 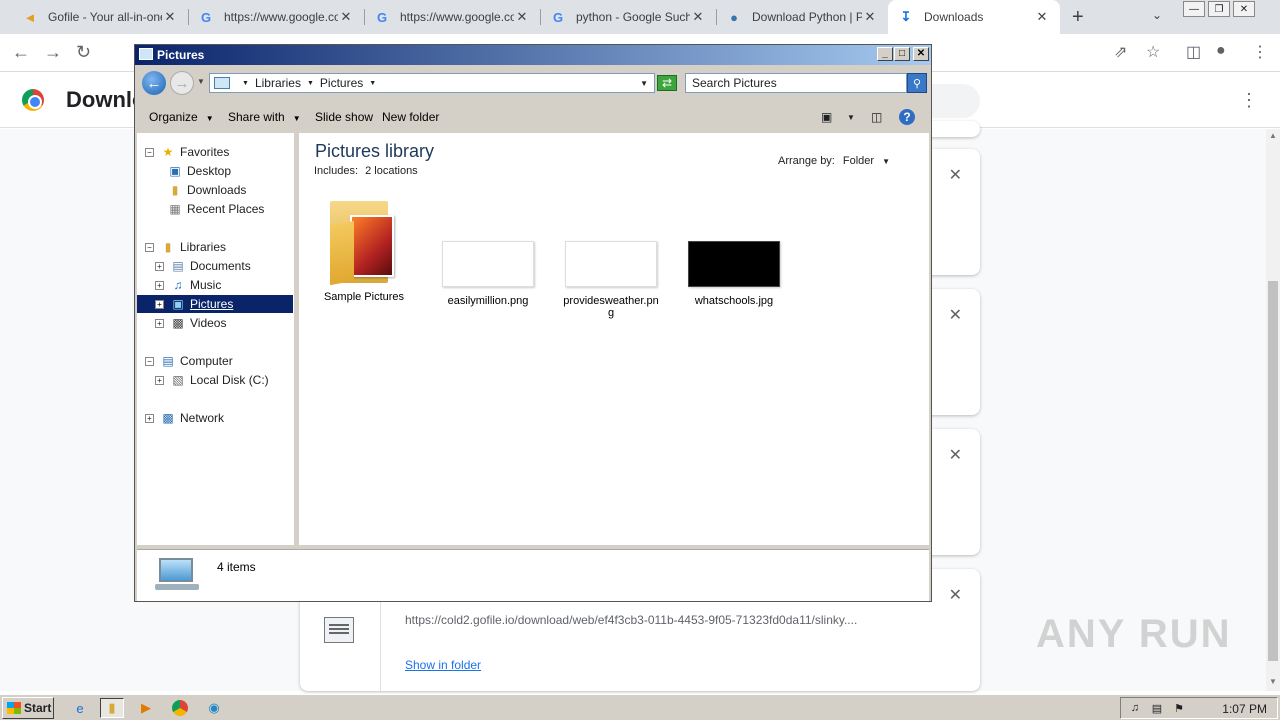 I want to click on breadcrumb-libraries: Libraries, so click(x=278, y=83).